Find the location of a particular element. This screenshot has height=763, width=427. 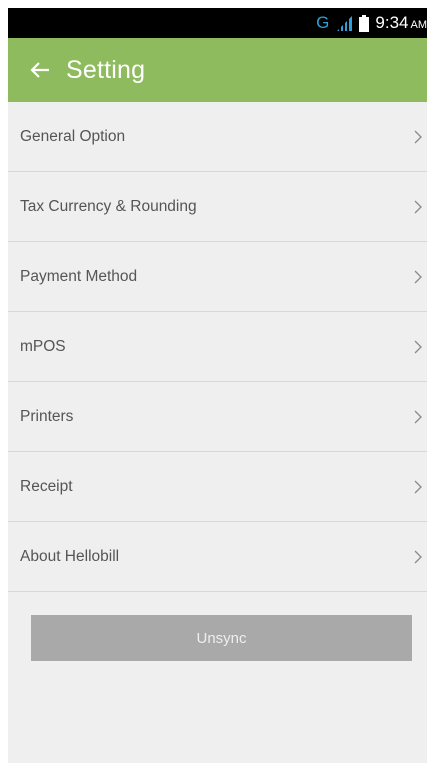

unsync-button: Unsync is located at coordinates (221, 638).